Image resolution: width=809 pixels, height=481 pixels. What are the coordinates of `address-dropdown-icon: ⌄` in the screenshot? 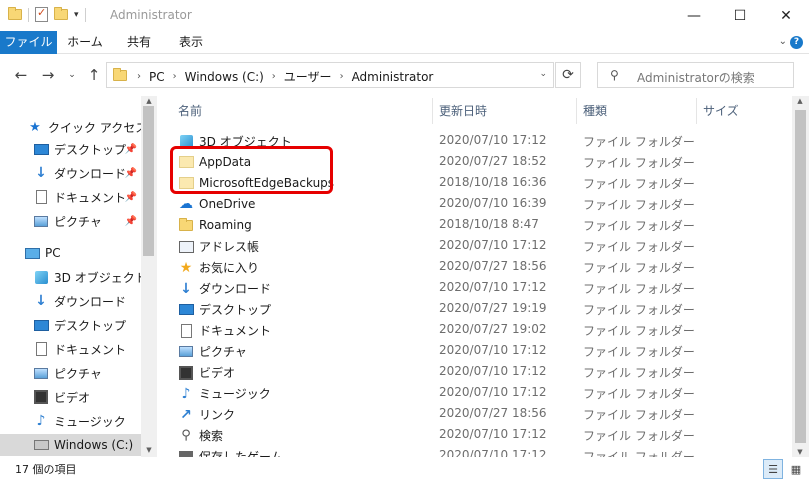 It's located at (543, 74).